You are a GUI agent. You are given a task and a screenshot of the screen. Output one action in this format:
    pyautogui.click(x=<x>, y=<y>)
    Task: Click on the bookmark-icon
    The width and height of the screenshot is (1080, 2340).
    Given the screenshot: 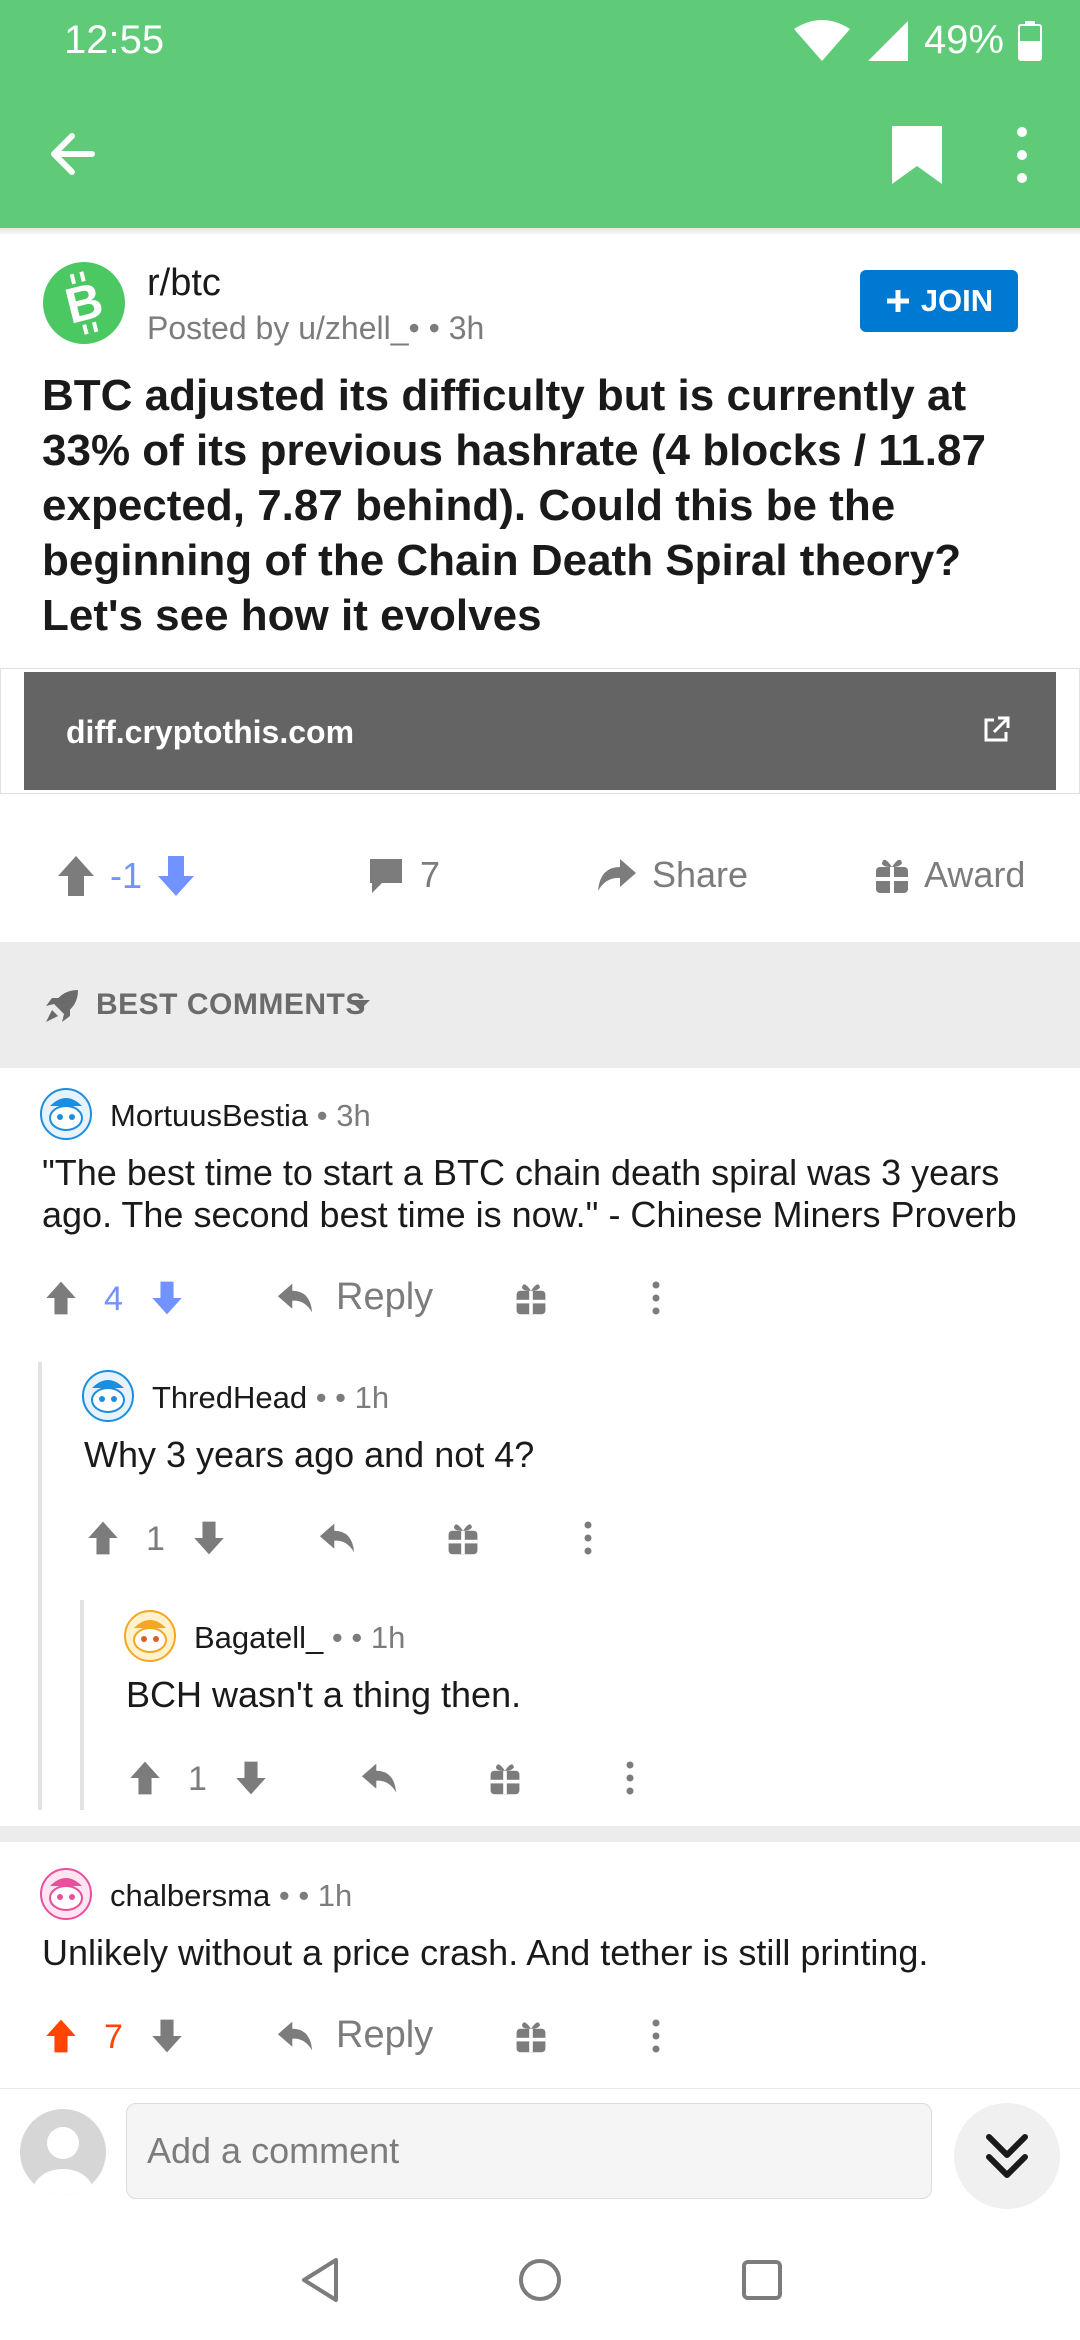 What is the action you would take?
    pyautogui.click(x=917, y=155)
    